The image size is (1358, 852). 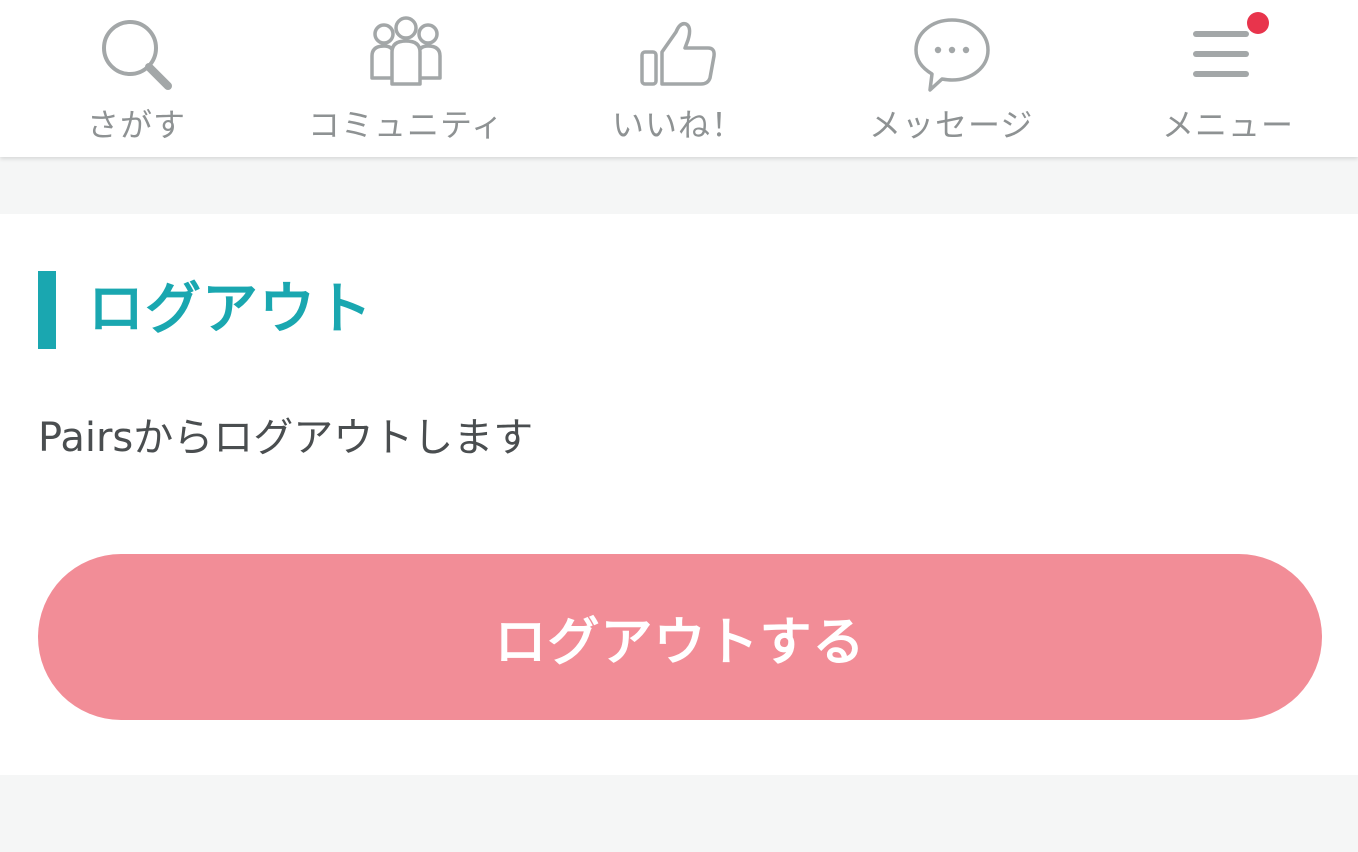 I want to click on tab-community: コミュニティ, so click(x=408, y=78).